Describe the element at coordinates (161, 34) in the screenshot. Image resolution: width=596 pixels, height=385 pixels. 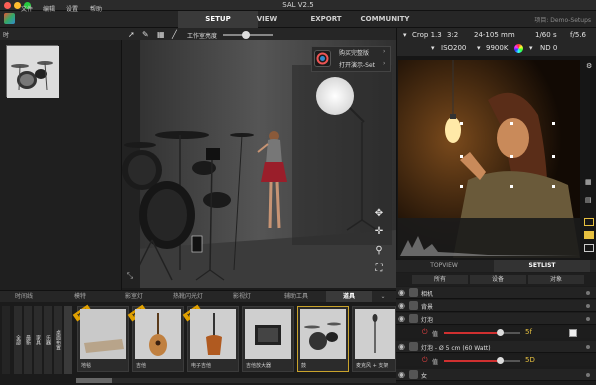
I see `grid-icon: ▦` at that location.